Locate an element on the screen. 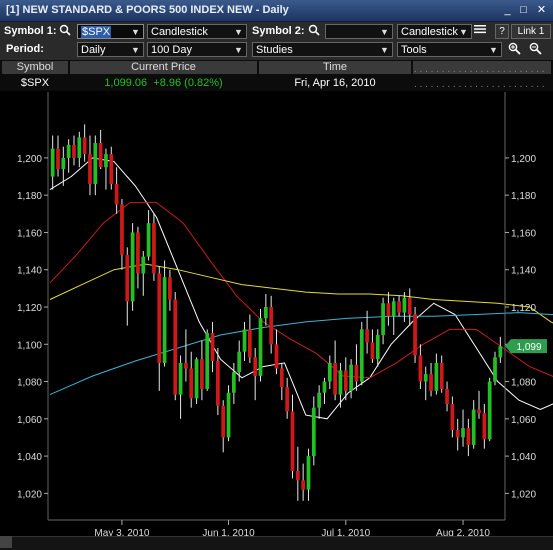 The image size is (553, 550). range-select: 100 Day ▼ is located at coordinates (197, 49).